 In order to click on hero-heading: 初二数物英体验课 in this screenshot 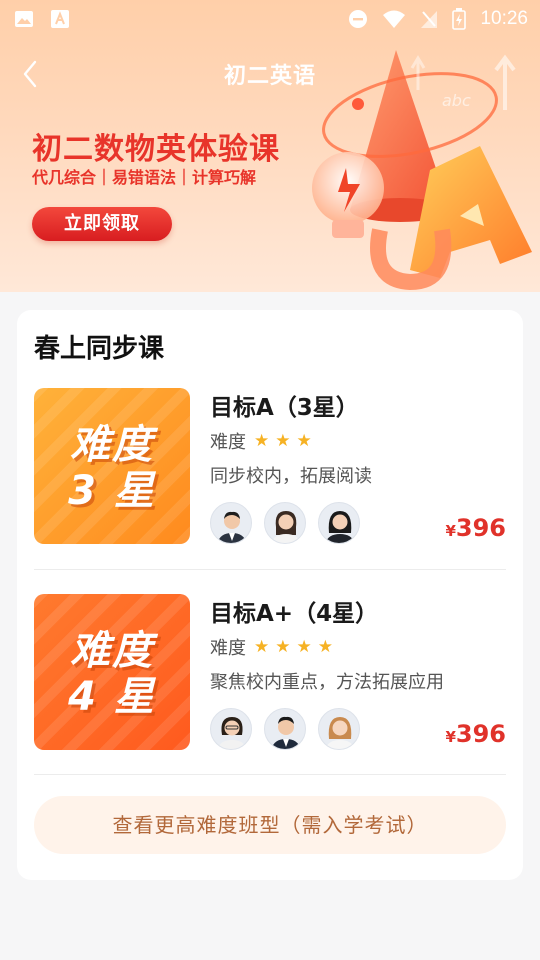, I will do `click(156, 149)`.